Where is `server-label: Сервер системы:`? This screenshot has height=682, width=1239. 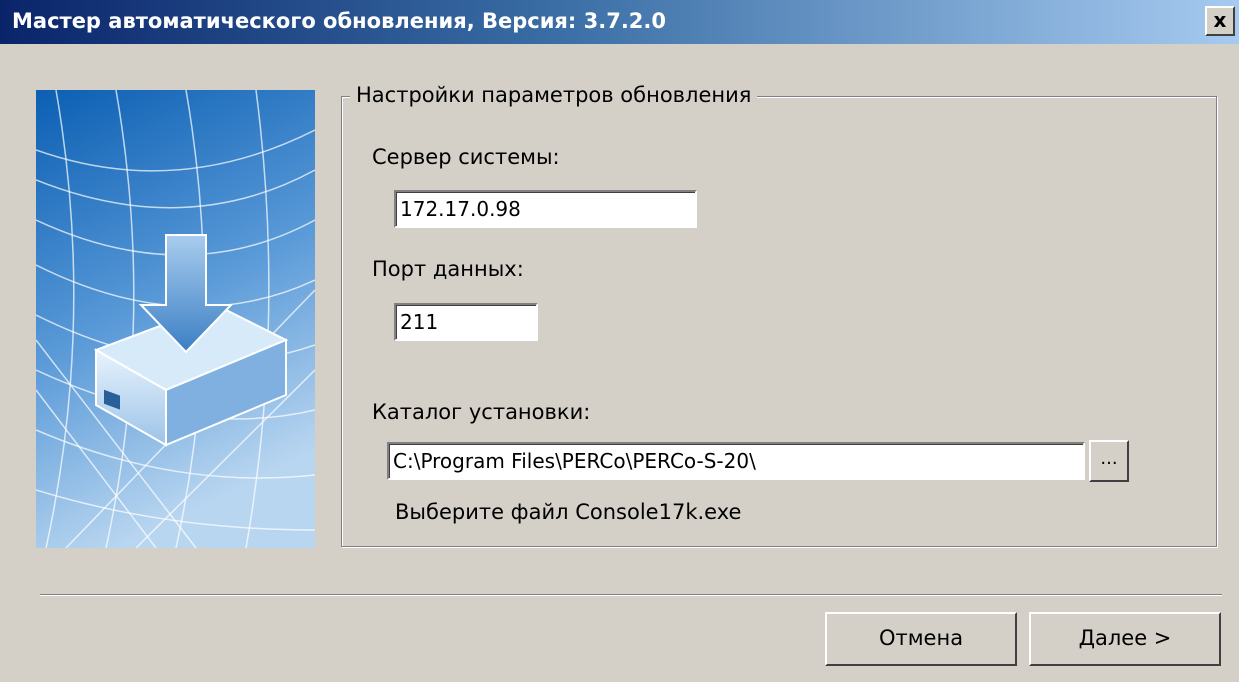 server-label: Сервер системы: is located at coordinates (466, 157).